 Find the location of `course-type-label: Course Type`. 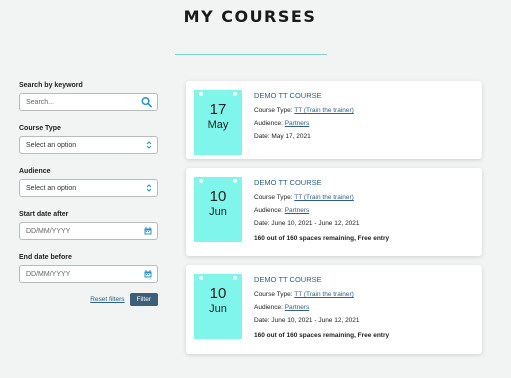

course-type-label: Course Type is located at coordinates (40, 128).